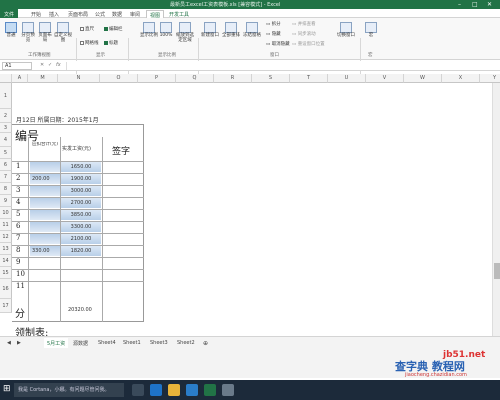 This screenshot has width=500, height=400. What do you see at coordinates (18, 190) in the screenshot?
I see `row-id: 3` at bounding box center [18, 190].